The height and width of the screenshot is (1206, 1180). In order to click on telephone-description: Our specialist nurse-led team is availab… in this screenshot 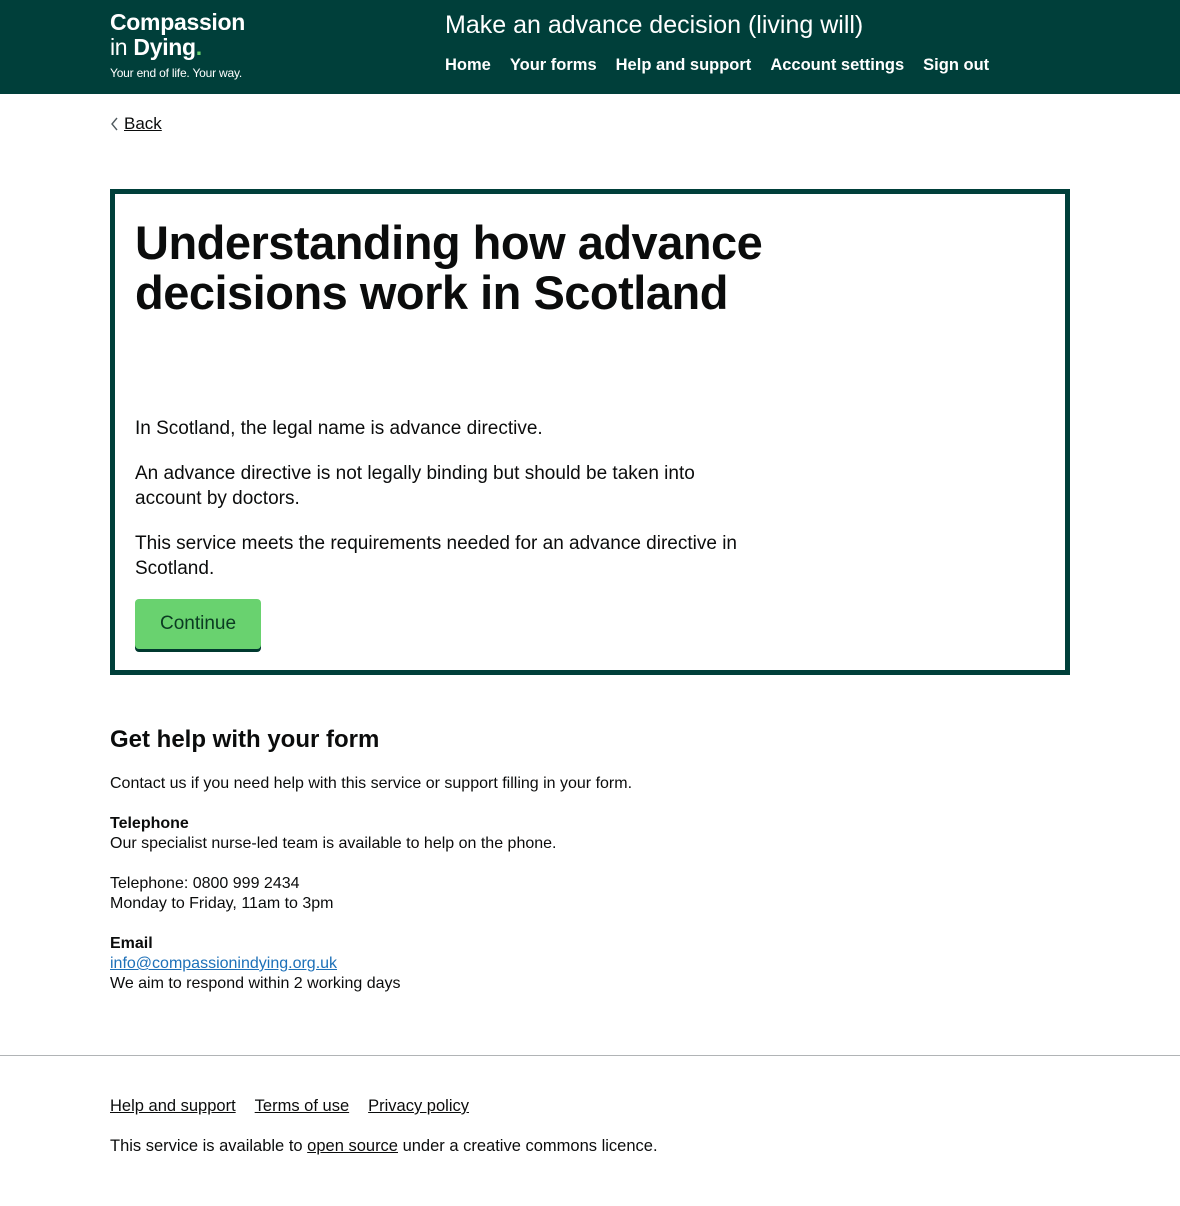, I will do `click(333, 843)`.